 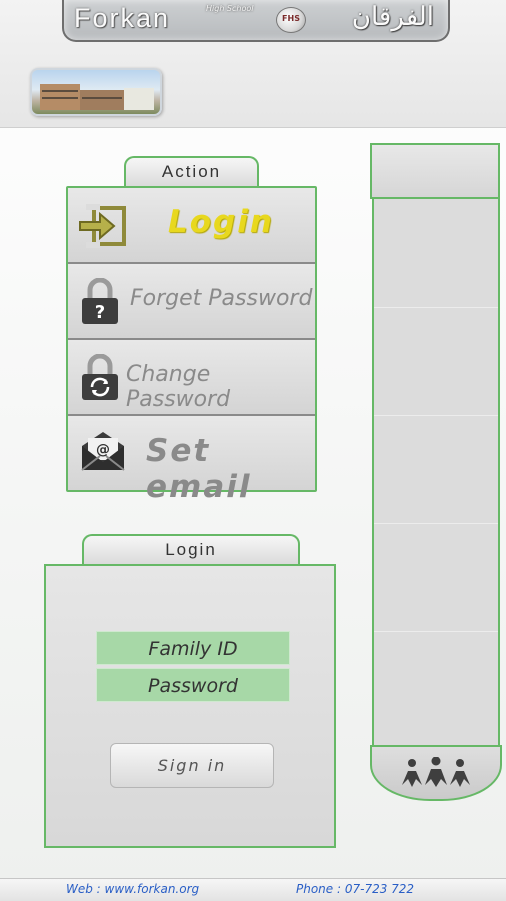 What do you see at coordinates (230, 8) in the screenshot?
I see `logo-subtitle: High School` at bounding box center [230, 8].